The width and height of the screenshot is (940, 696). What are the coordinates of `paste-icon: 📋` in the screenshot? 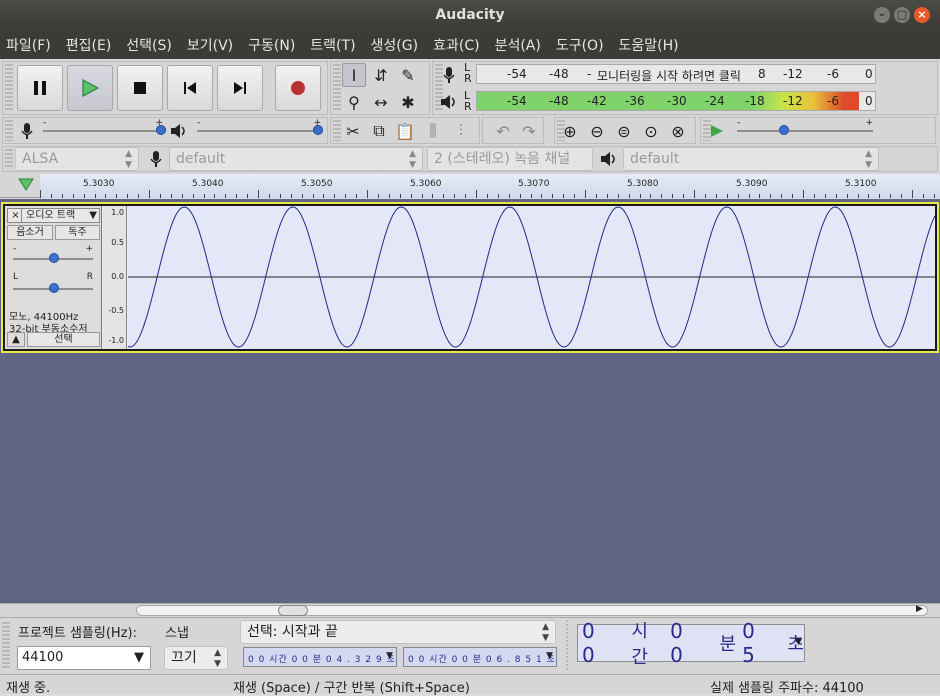 It's located at (405, 131).